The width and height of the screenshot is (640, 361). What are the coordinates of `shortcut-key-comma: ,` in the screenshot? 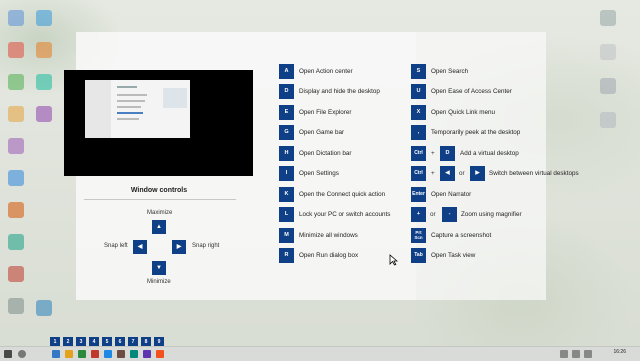 It's located at (418, 132).